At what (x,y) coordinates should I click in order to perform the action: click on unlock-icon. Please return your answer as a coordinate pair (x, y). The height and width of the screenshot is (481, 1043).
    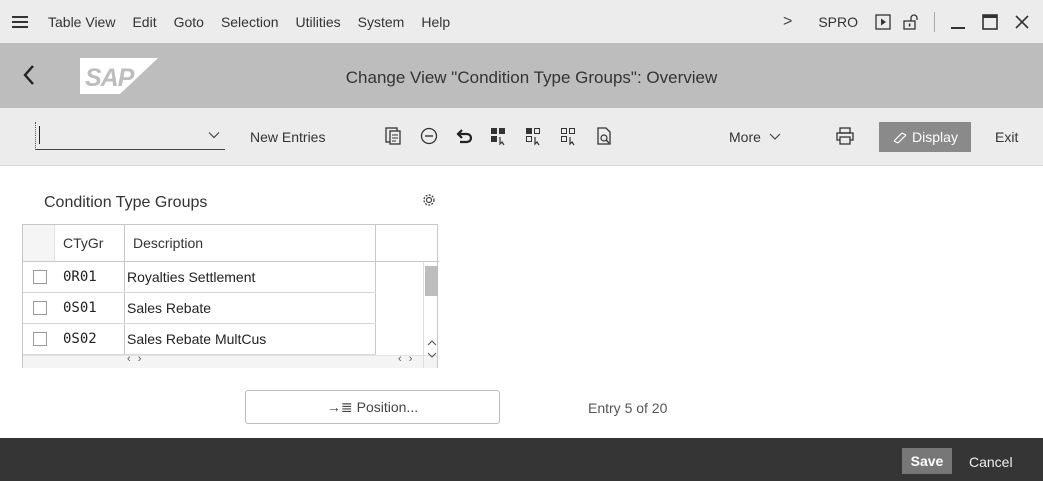
    Looking at the image, I should click on (911, 22).